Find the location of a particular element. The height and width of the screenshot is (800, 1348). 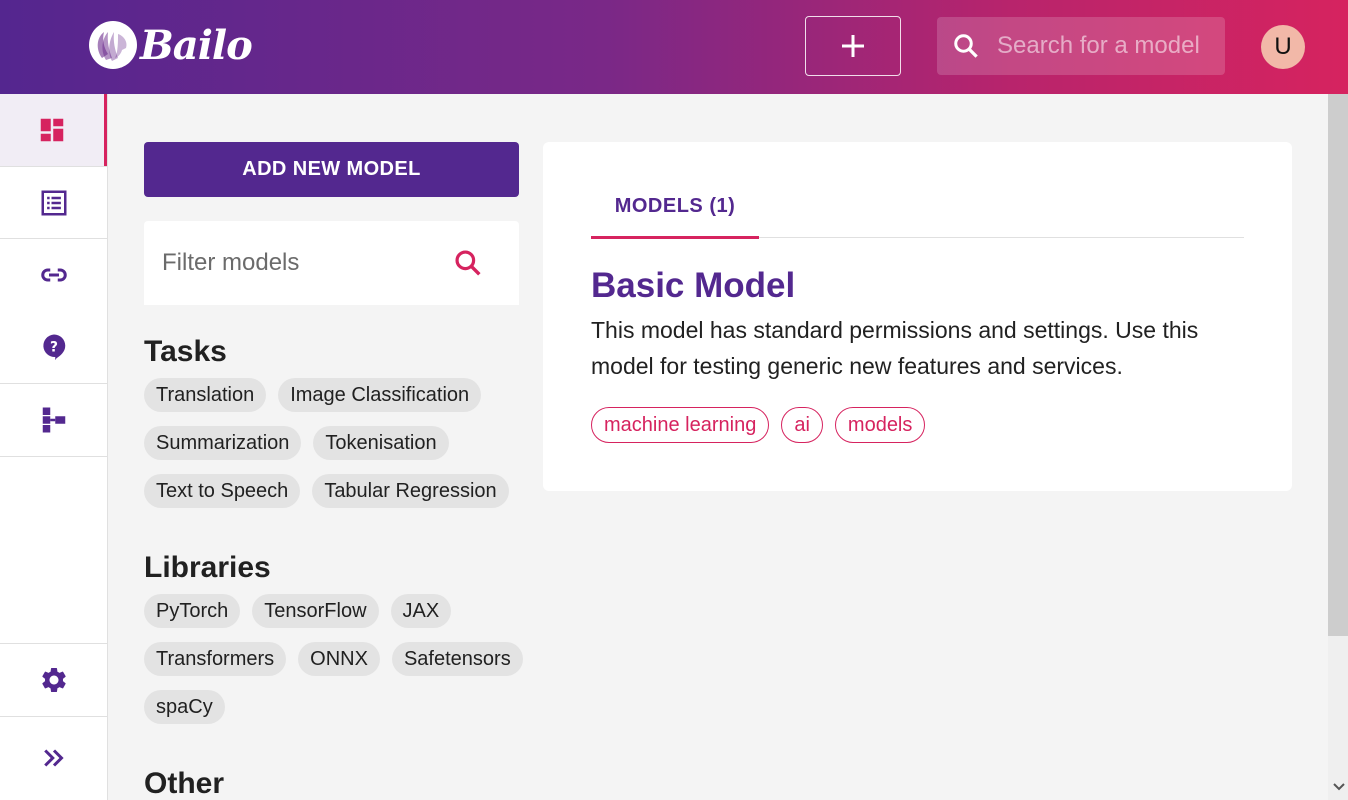

library-chip: spaCy is located at coordinates (184, 707).